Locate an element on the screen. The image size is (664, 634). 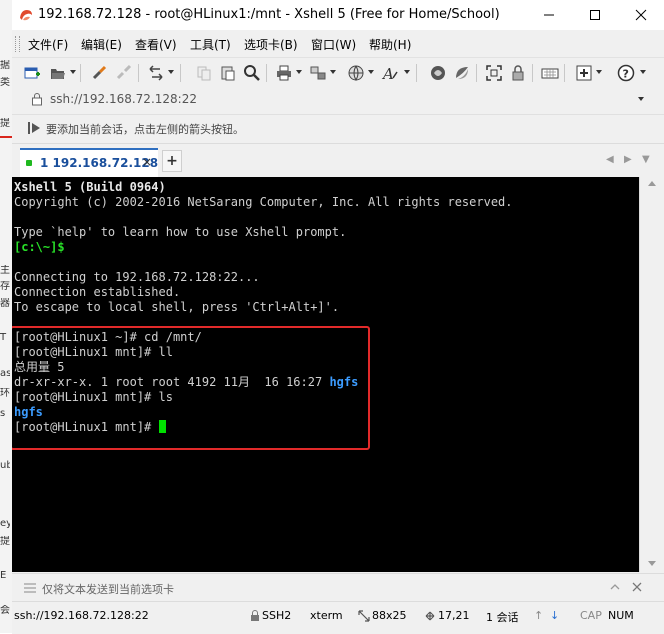
menu-edit: 编辑(E) is located at coordinates (101, 44).